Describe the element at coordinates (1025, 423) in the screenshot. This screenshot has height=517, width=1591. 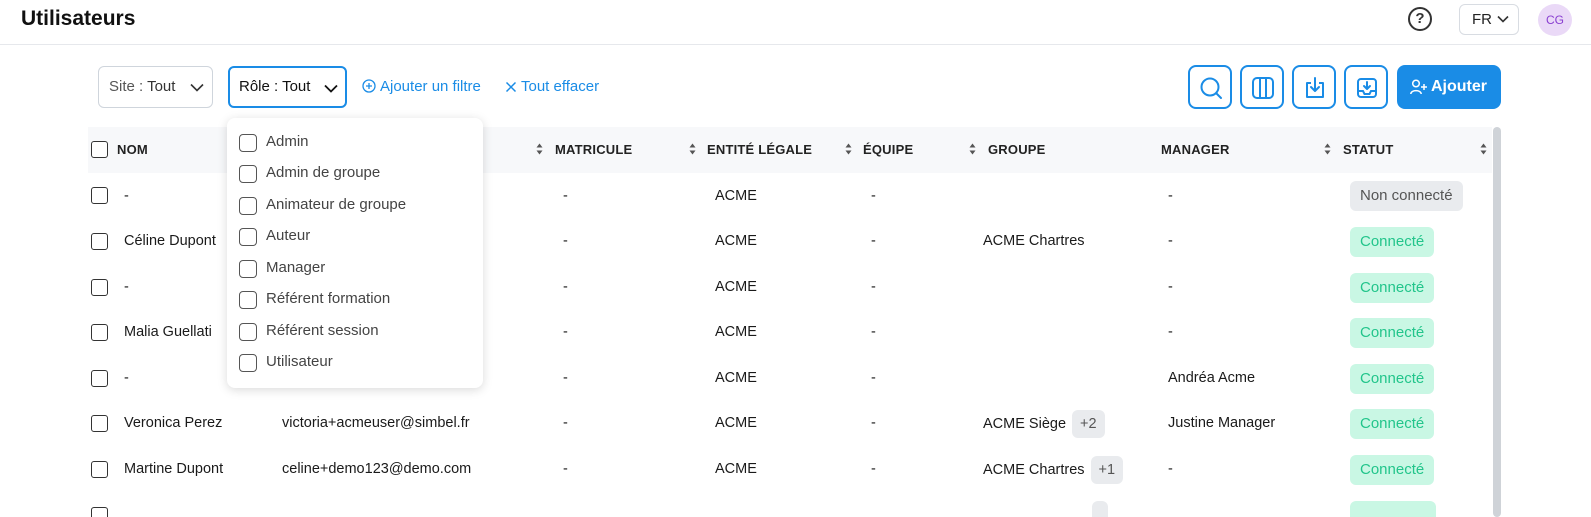
I see `group-name: ACME Siège` at that location.